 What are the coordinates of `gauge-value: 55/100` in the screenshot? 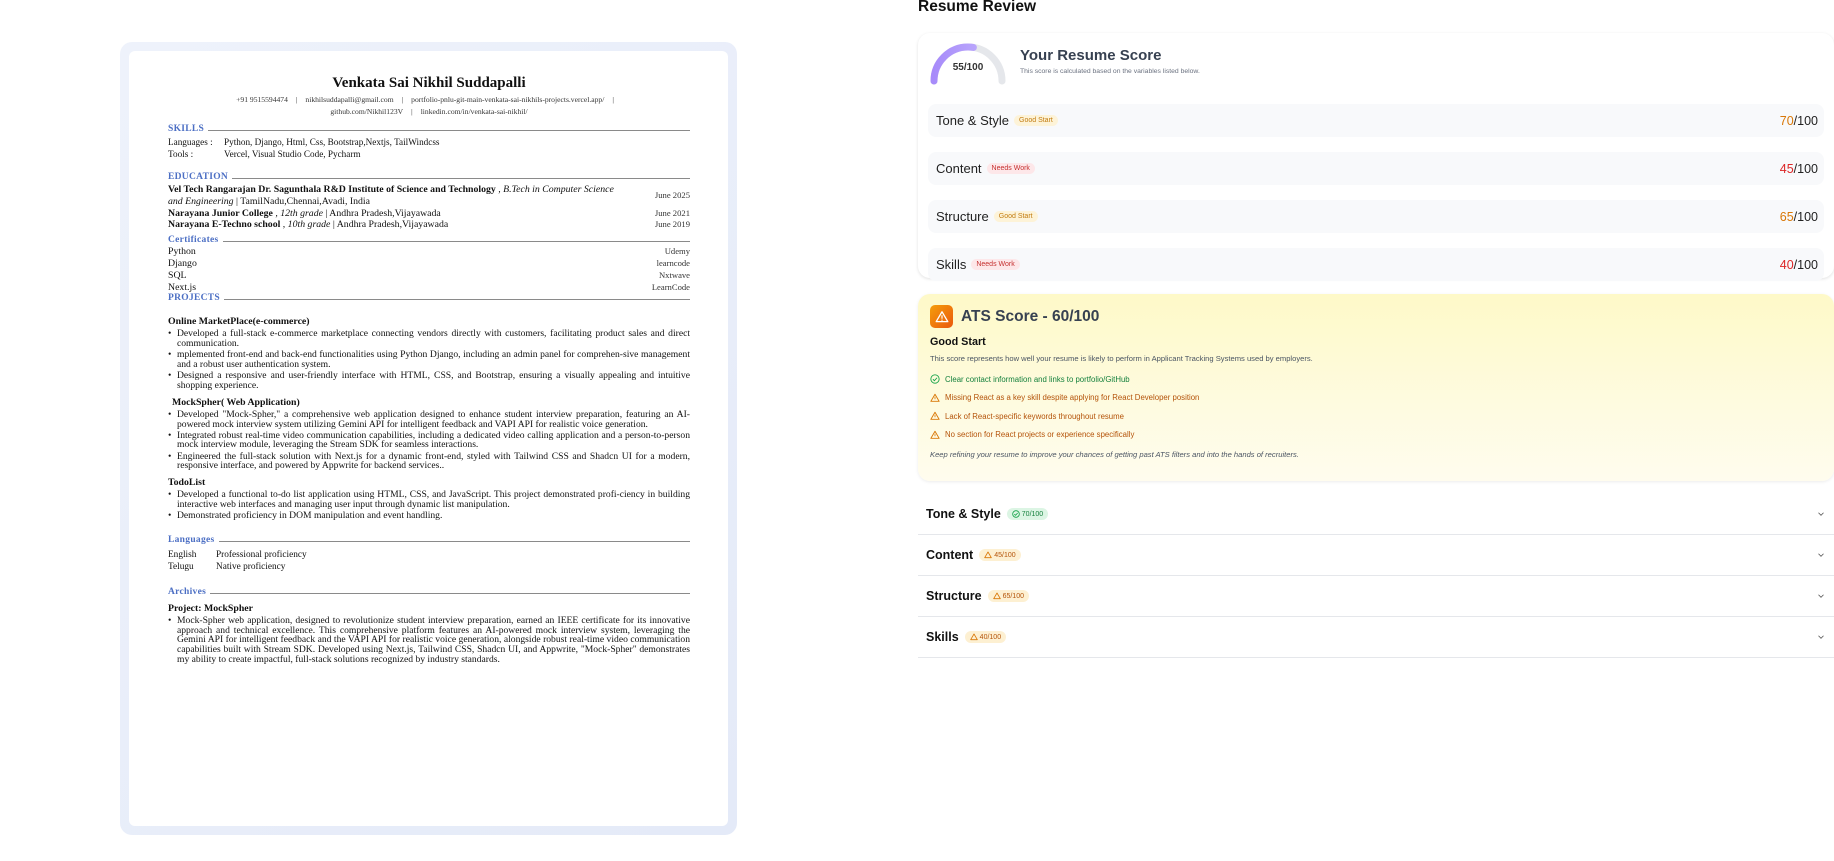 It's located at (968, 67).